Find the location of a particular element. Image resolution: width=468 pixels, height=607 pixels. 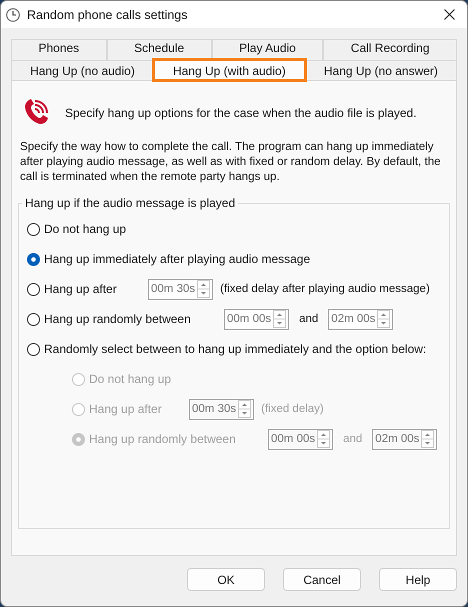

option-label: Do not hang up is located at coordinates (85, 229).